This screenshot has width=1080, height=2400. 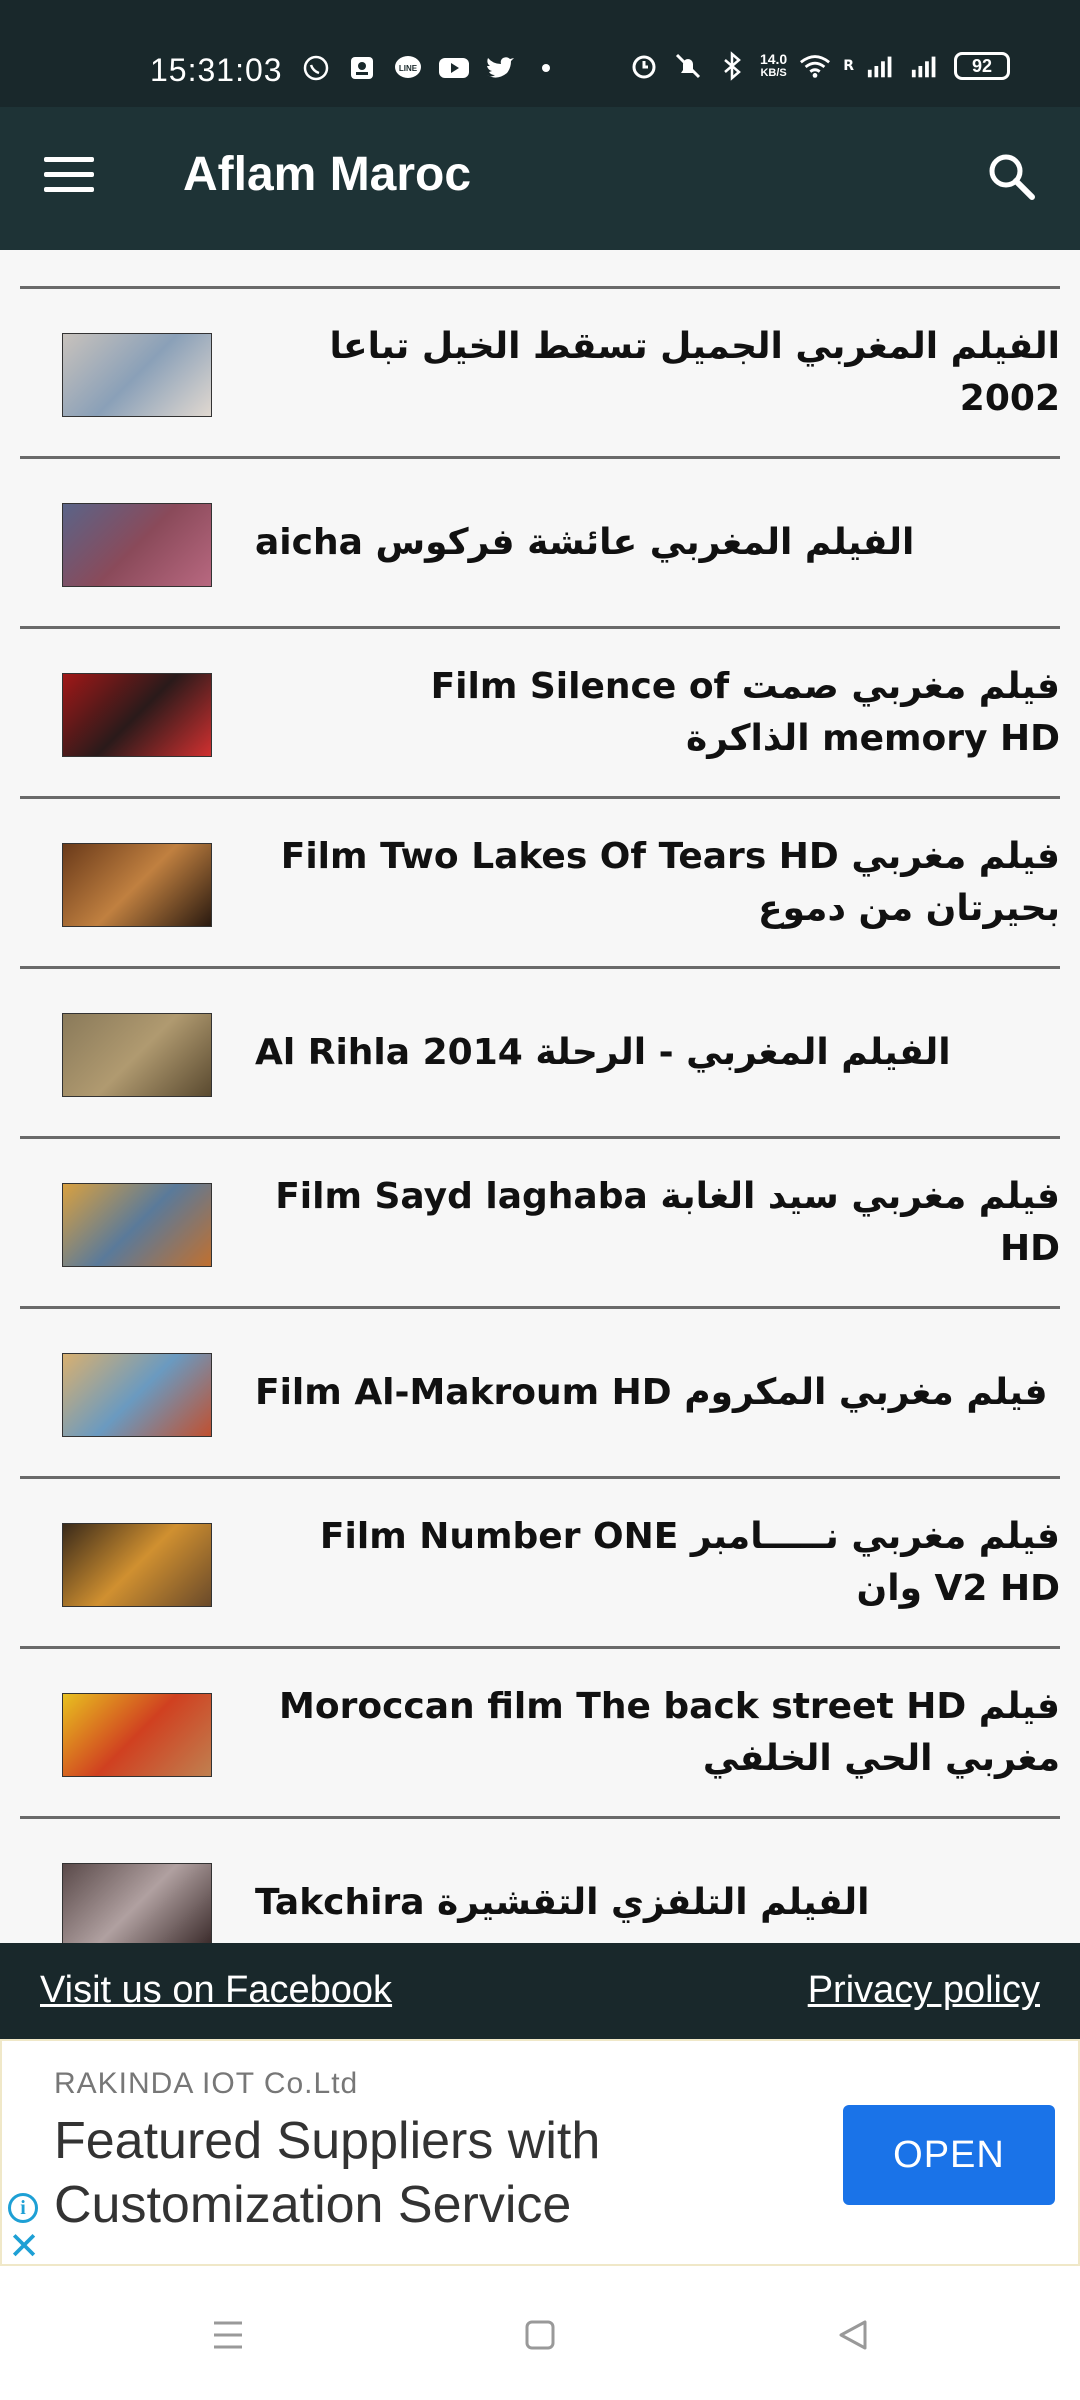 What do you see at coordinates (1012, 177) in the screenshot?
I see `search-icon` at bounding box center [1012, 177].